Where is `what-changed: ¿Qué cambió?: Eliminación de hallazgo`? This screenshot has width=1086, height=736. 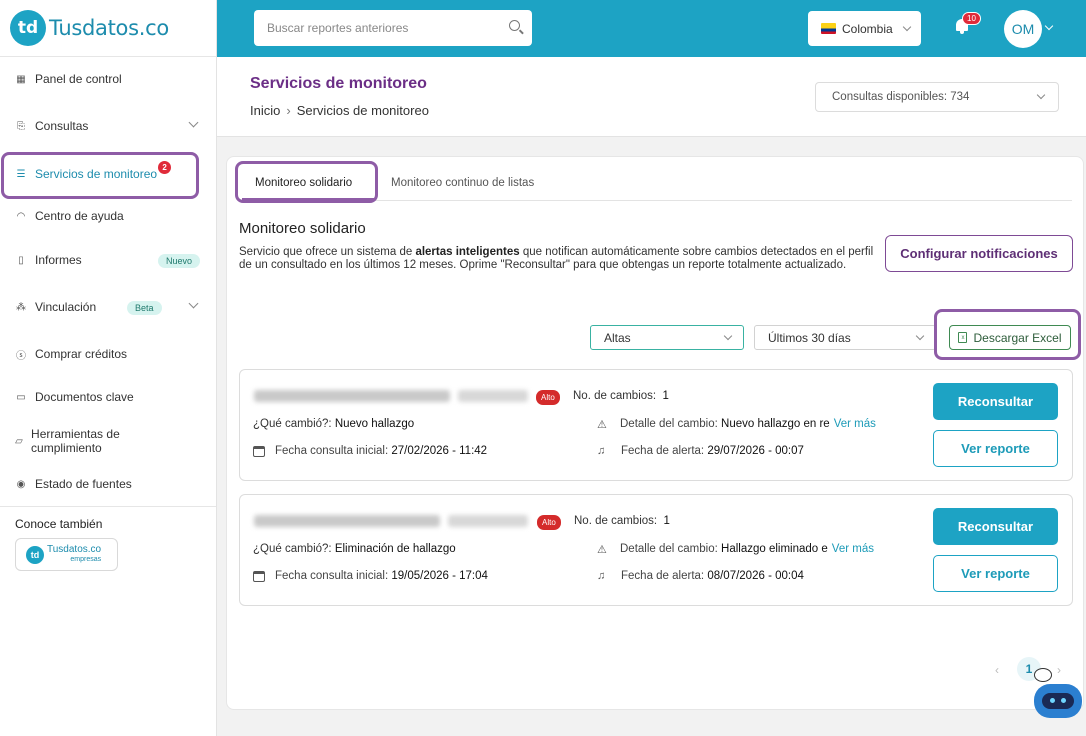
what-changed: ¿Qué cambió?: Eliminación de hallazgo is located at coordinates (354, 549).